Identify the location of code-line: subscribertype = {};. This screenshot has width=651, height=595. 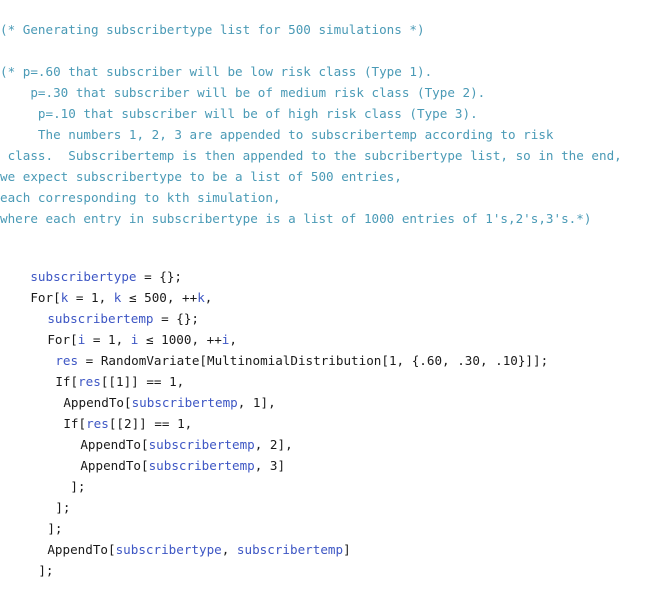
(91, 268).